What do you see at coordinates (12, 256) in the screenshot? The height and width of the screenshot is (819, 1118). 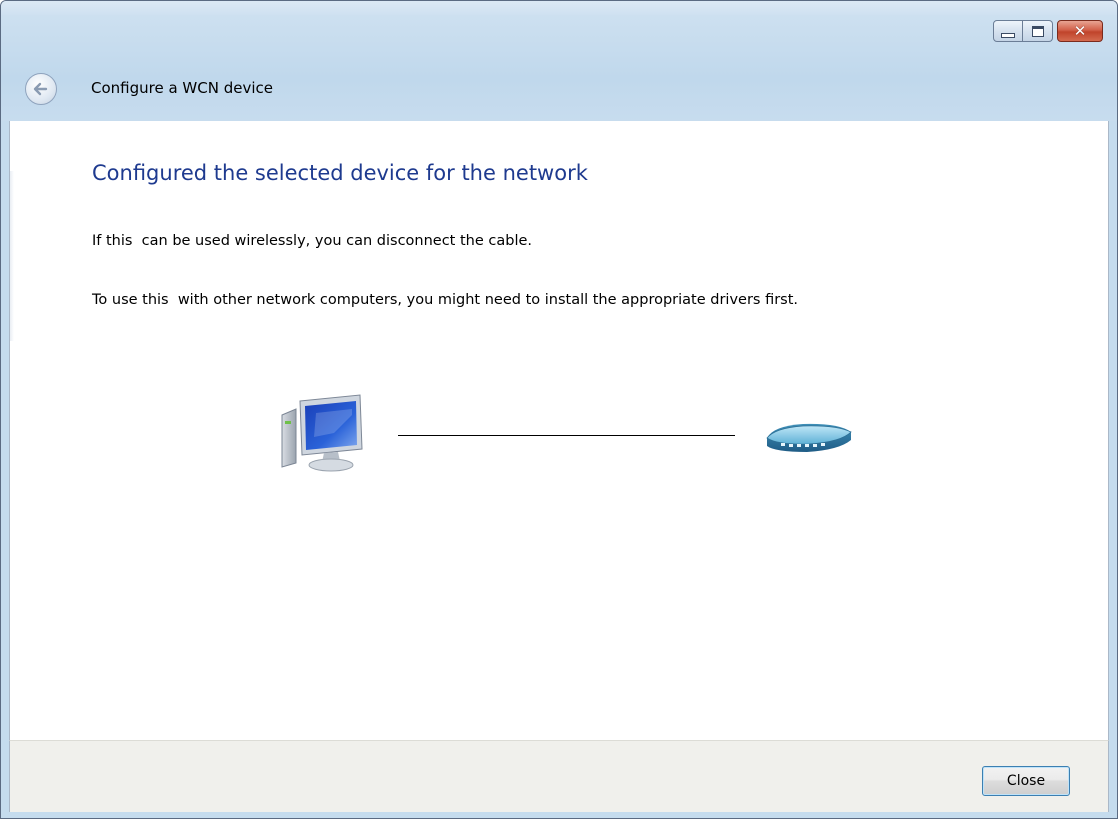 I see `panel-edge-shadow` at bounding box center [12, 256].